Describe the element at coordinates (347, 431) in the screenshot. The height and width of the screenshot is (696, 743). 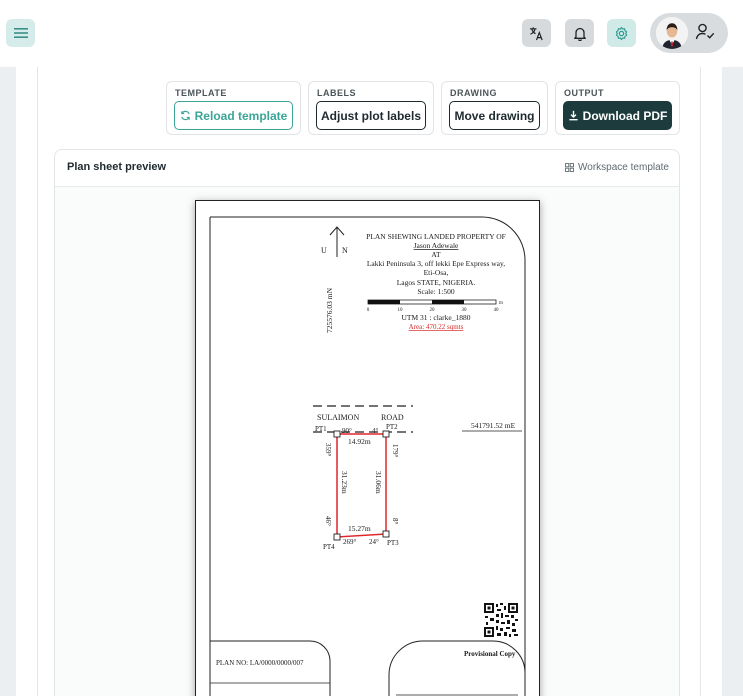
I see `angle-pt1: 90°` at that location.